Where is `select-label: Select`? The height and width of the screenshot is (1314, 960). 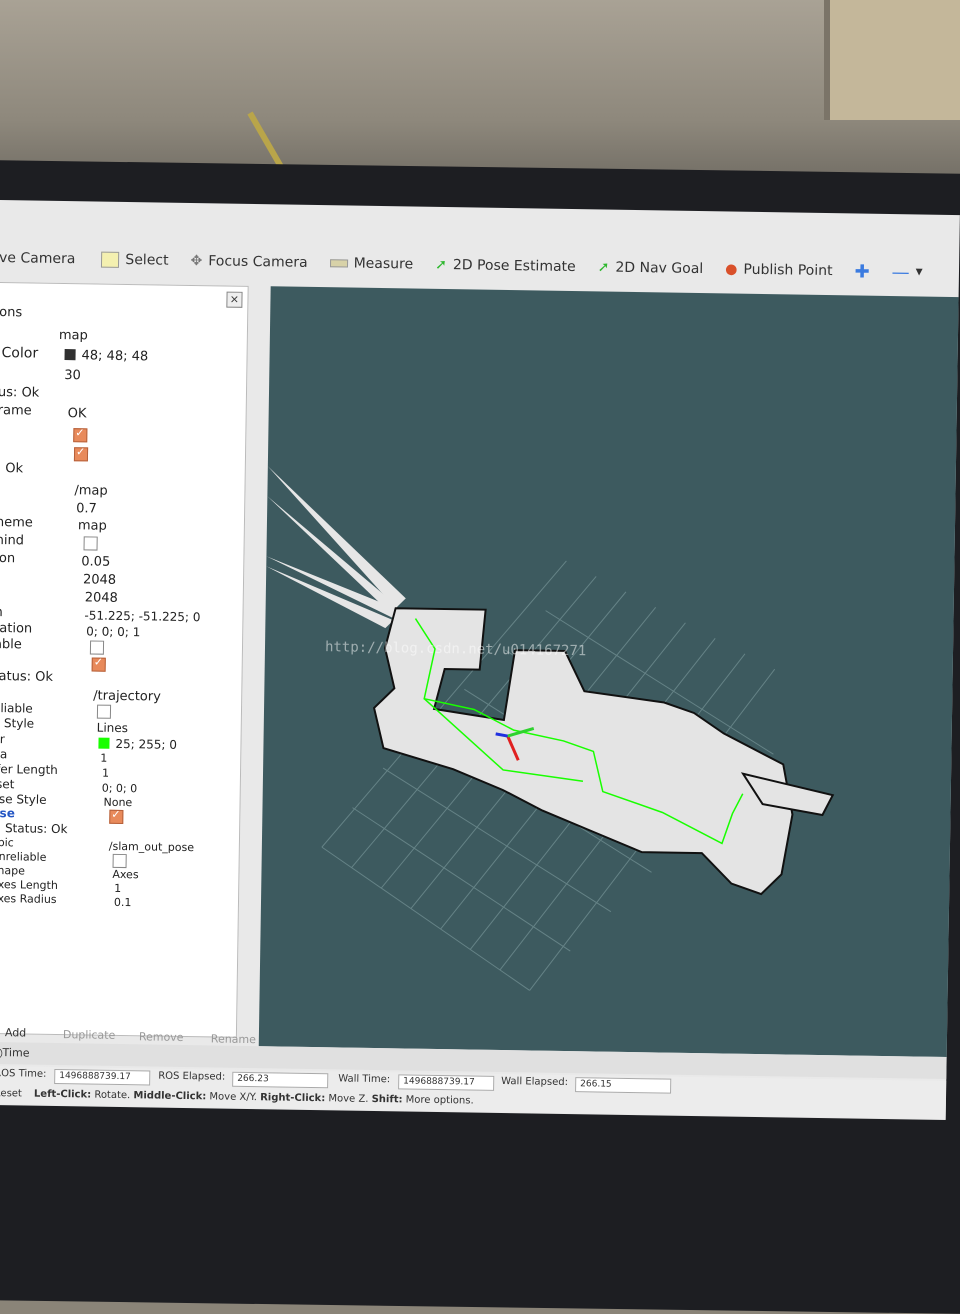
select-label: Select is located at coordinates (147, 260).